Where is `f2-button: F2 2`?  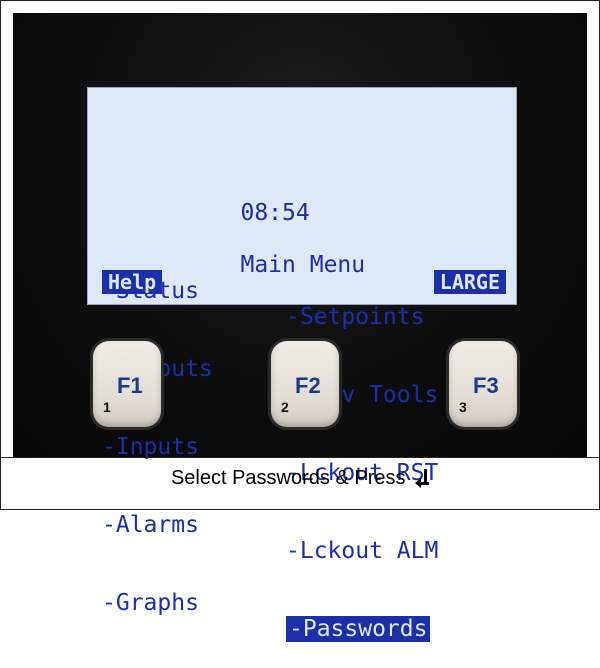 f2-button: F2 2 is located at coordinates (305, 384).